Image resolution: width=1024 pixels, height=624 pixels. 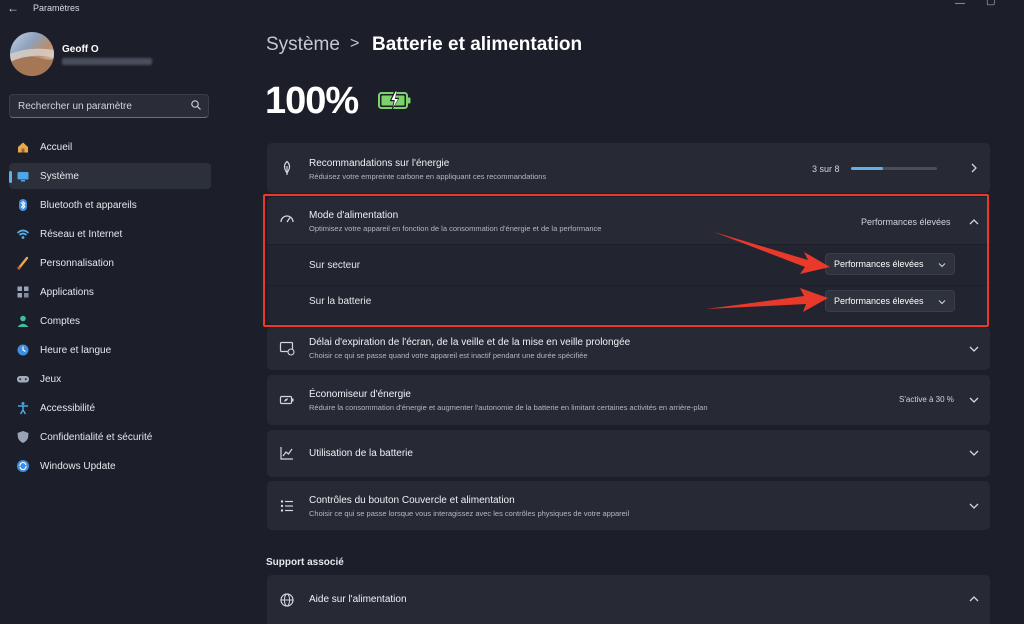 I want to click on battery-percentage: 100%, so click(x=312, y=101).